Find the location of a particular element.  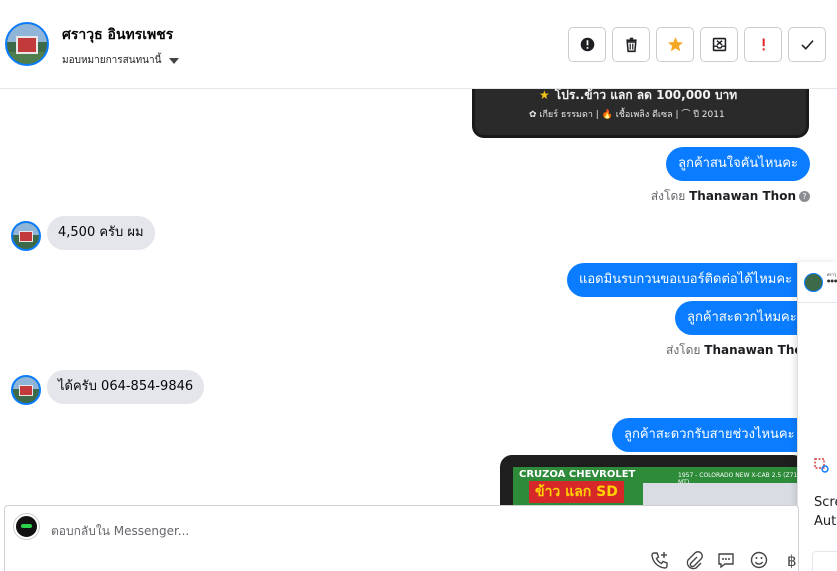

assign-label: มอบหมายการสนทนานี้ is located at coordinates (112, 60).